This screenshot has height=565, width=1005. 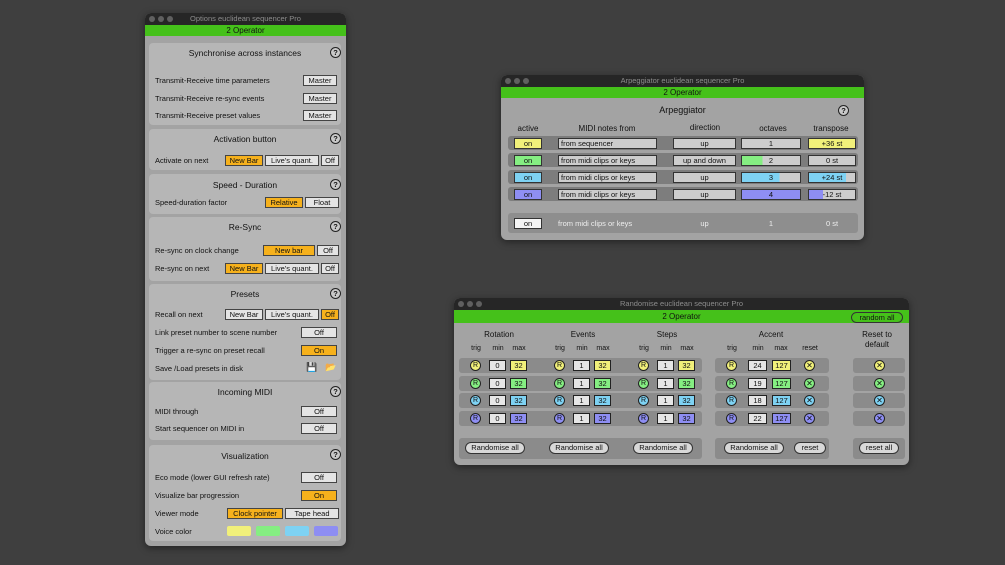 What do you see at coordinates (579, 448) in the screenshot?
I see `ev-randomise-all-button: Randomise all` at bounding box center [579, 448].